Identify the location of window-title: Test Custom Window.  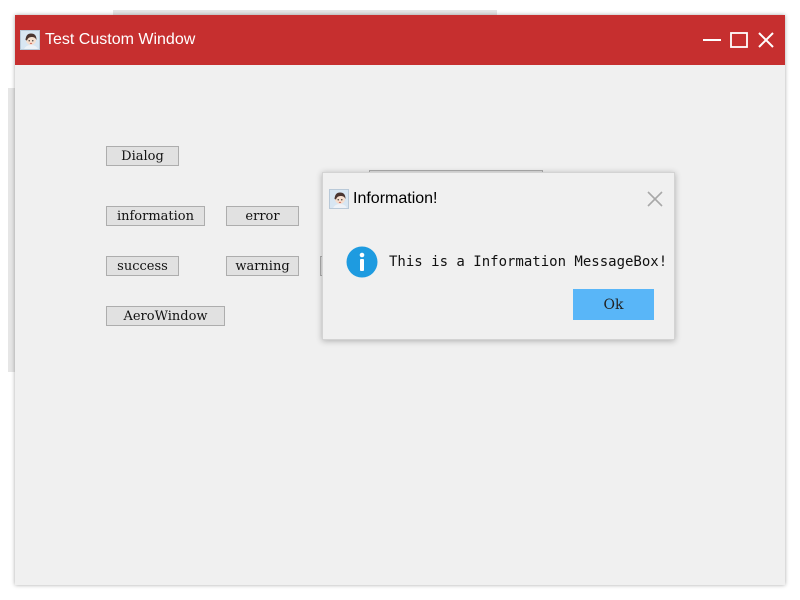
(120, 39).